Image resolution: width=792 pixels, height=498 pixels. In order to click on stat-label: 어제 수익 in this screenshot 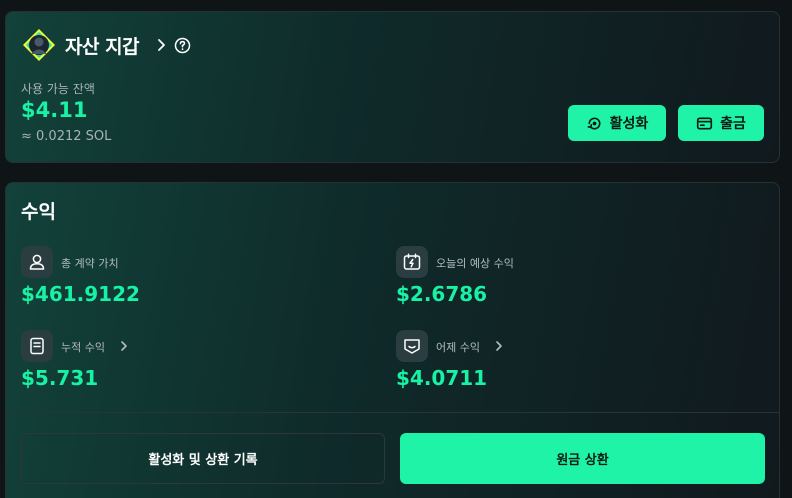, I will do `click(458, 347)`.